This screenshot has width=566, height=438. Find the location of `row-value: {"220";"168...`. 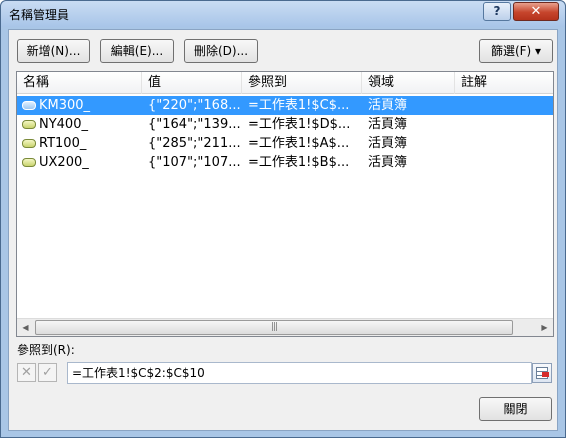

row-value: {"220";"168... is located at coordinates (194, 105).